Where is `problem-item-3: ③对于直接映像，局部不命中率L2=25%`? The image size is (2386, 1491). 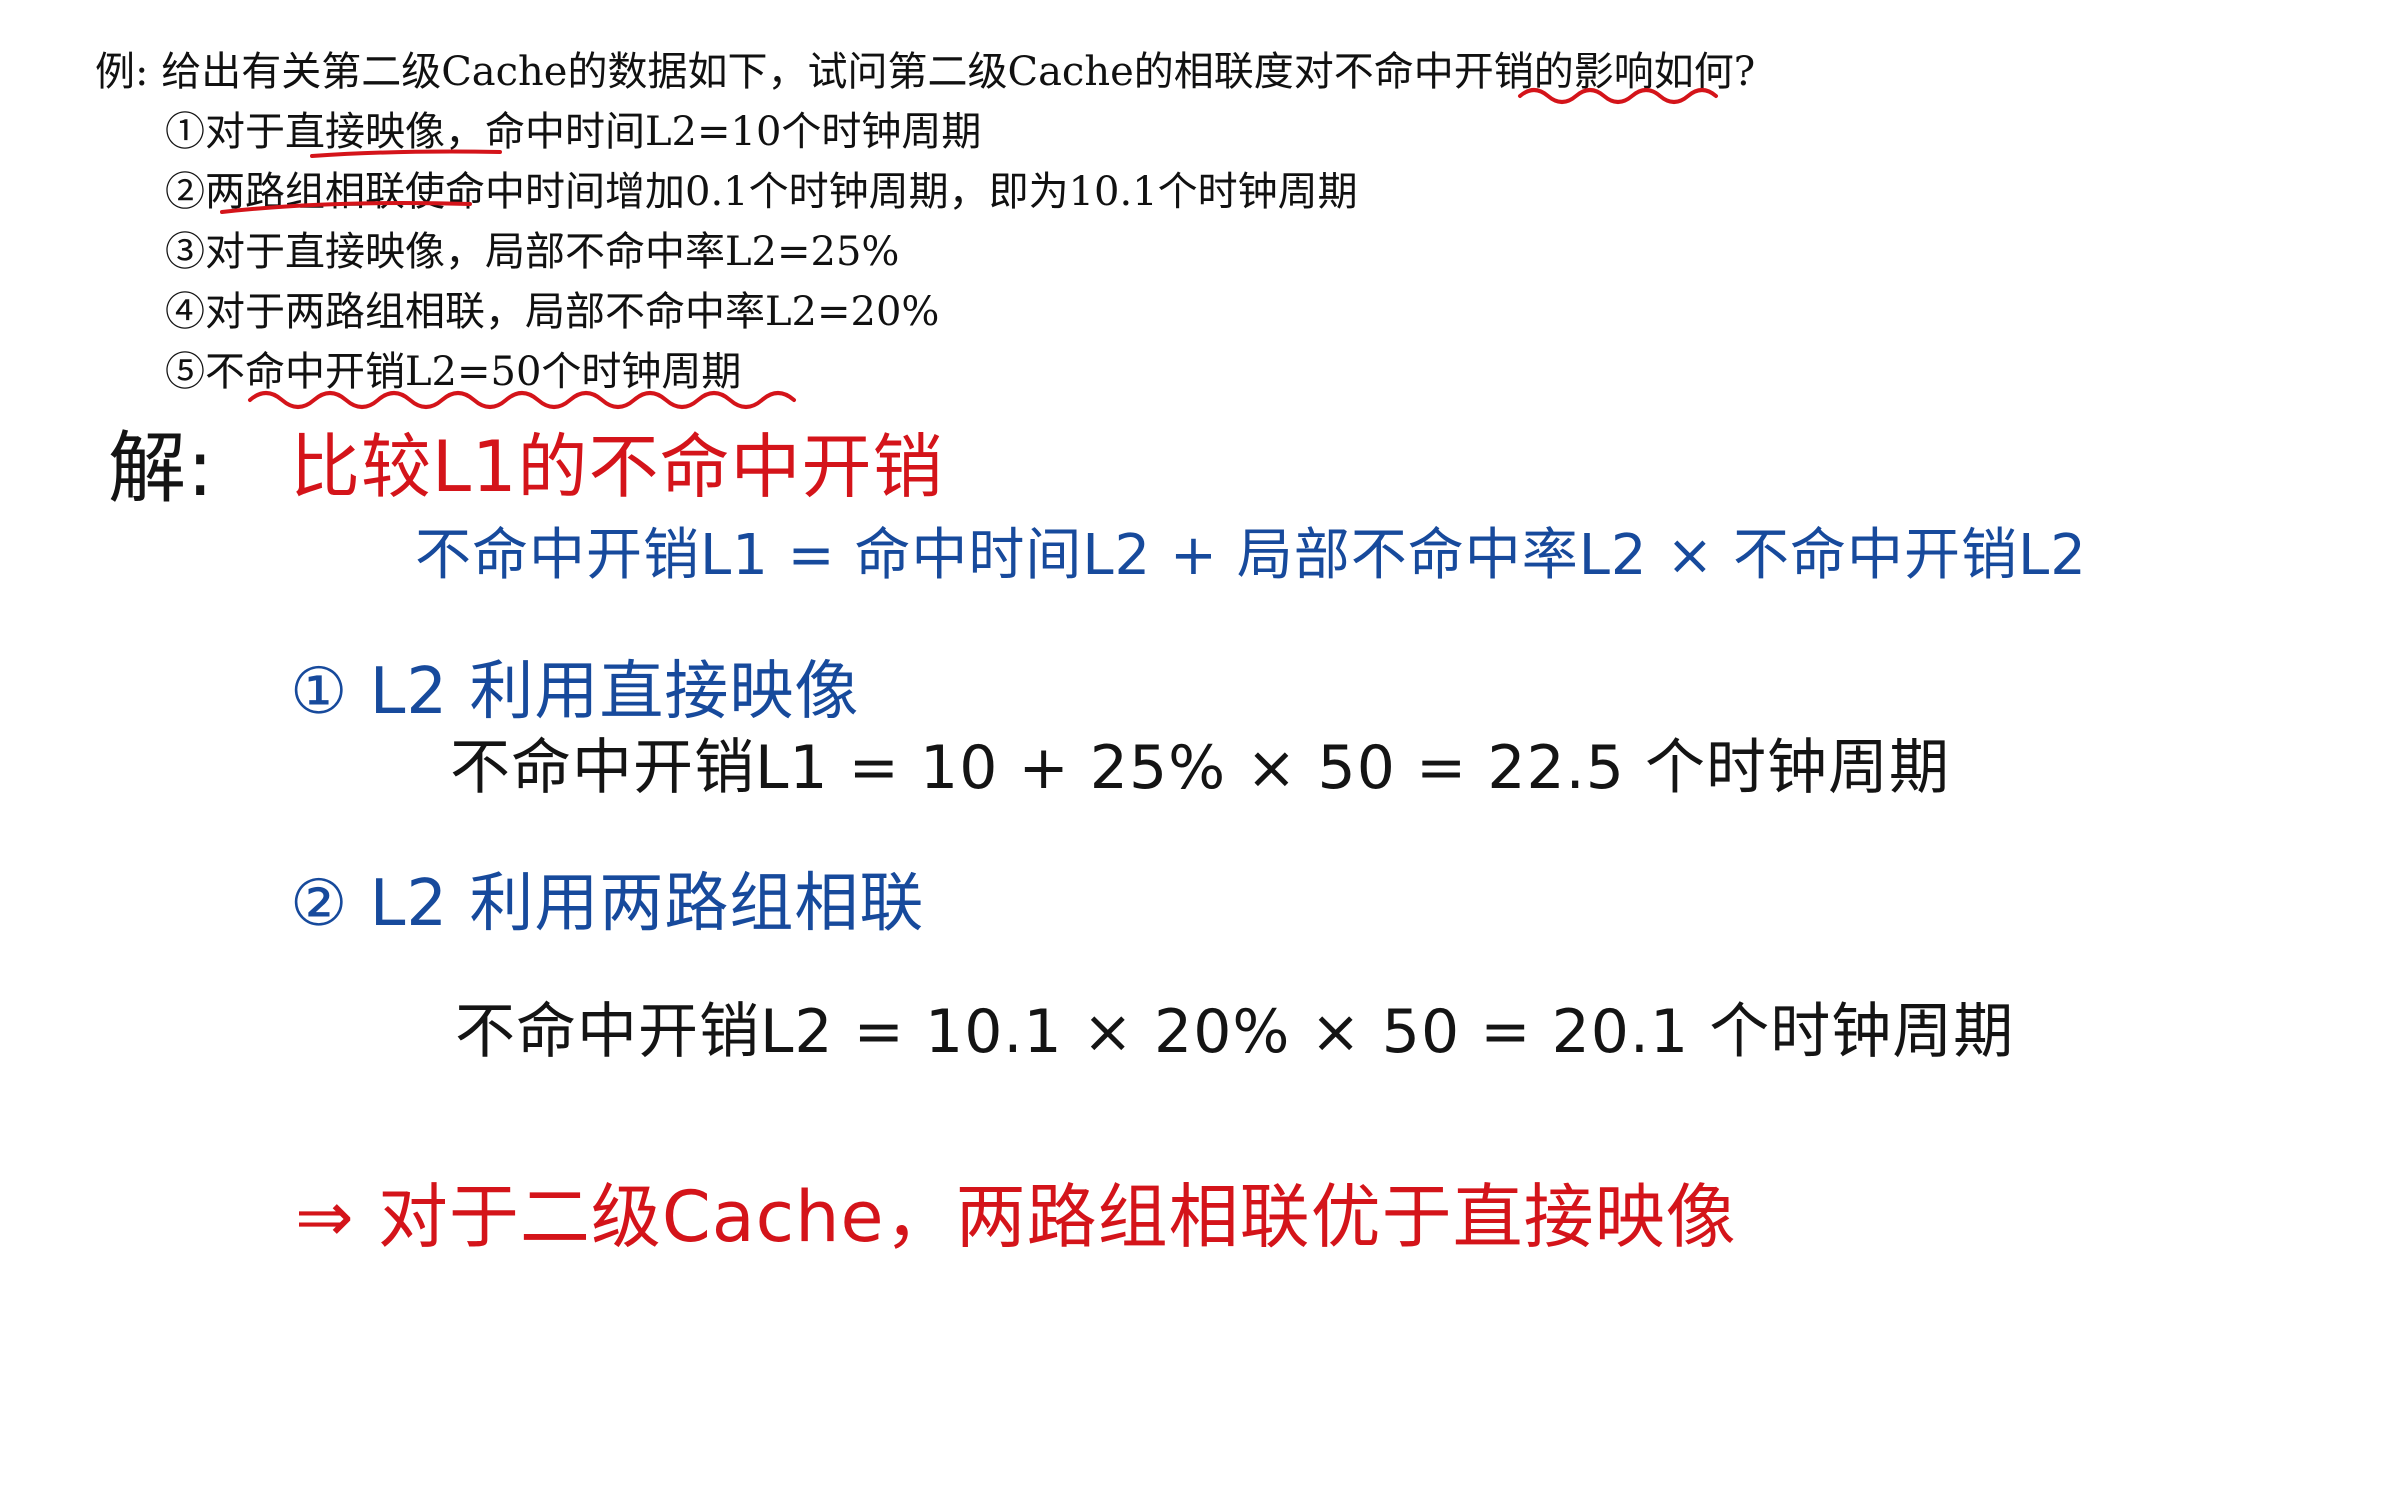 problem-item-3: ③对于直接映像，局部不命中率L2=25% is located at coordinates (532, 252).